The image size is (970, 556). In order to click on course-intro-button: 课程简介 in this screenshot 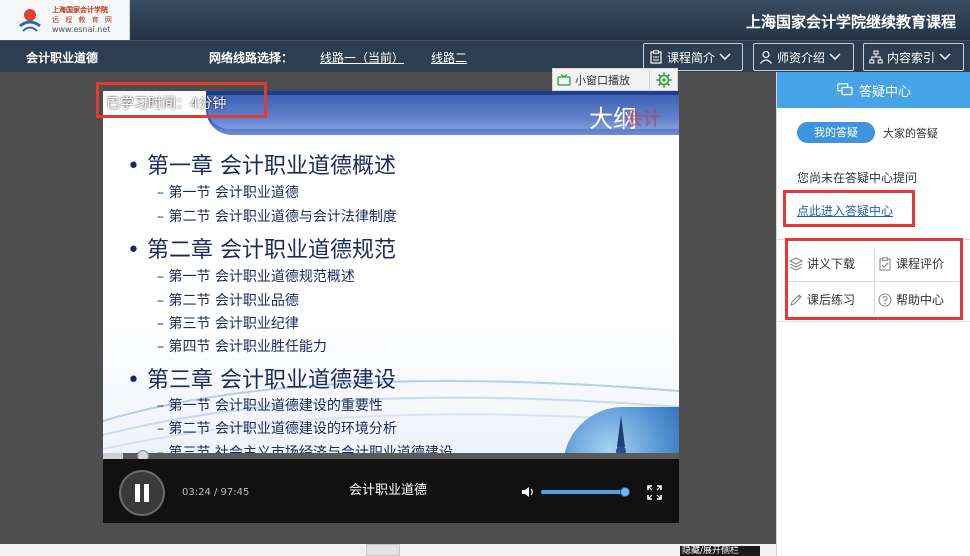, I will do `click(693, 57)`.